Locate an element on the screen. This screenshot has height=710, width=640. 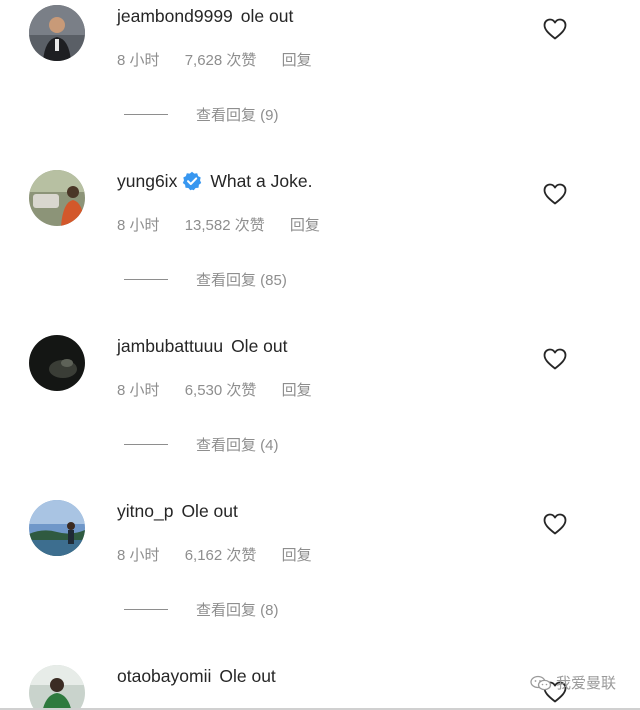
like-count: 6,162 次赞 is located at coordinates (221, 555).